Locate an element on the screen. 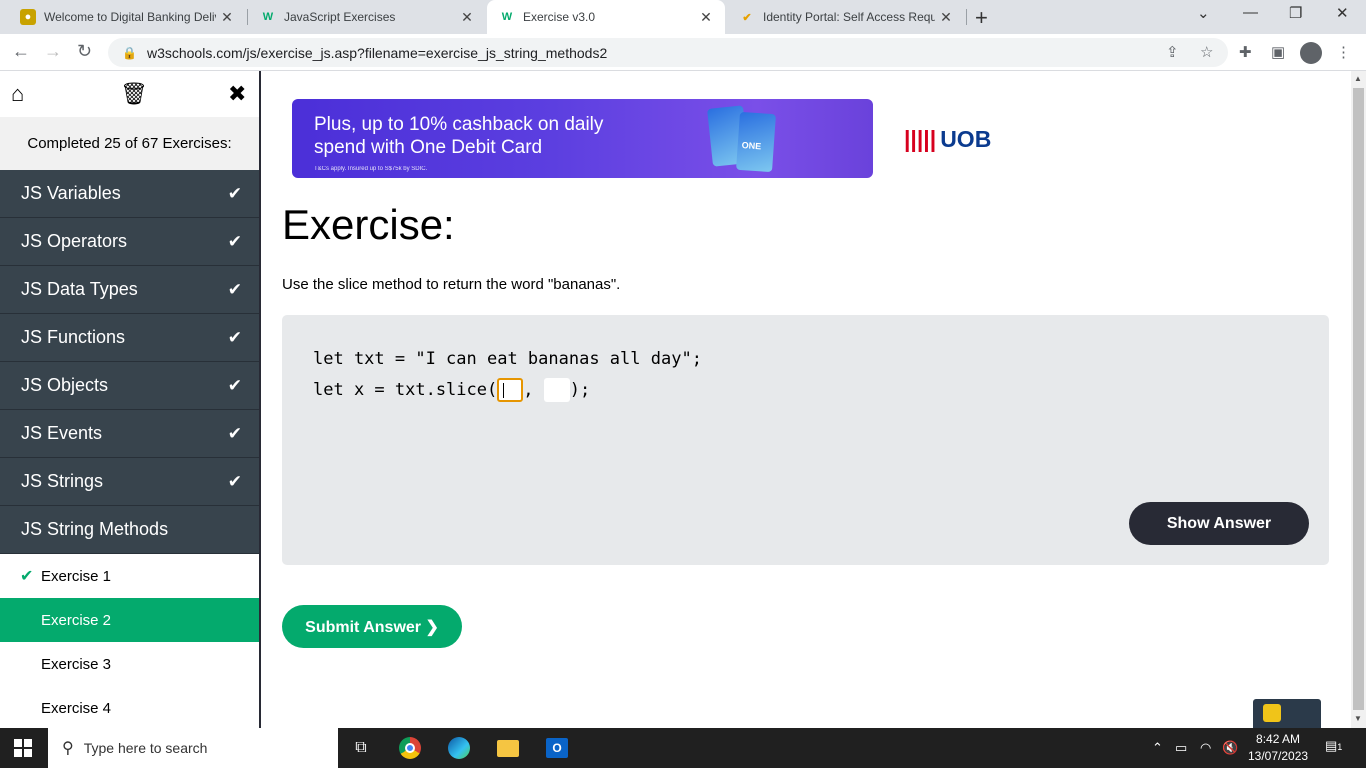 The image size is (1366, 768). bookmark-star-icon: ☆ is located at coordinates (1206, 52).